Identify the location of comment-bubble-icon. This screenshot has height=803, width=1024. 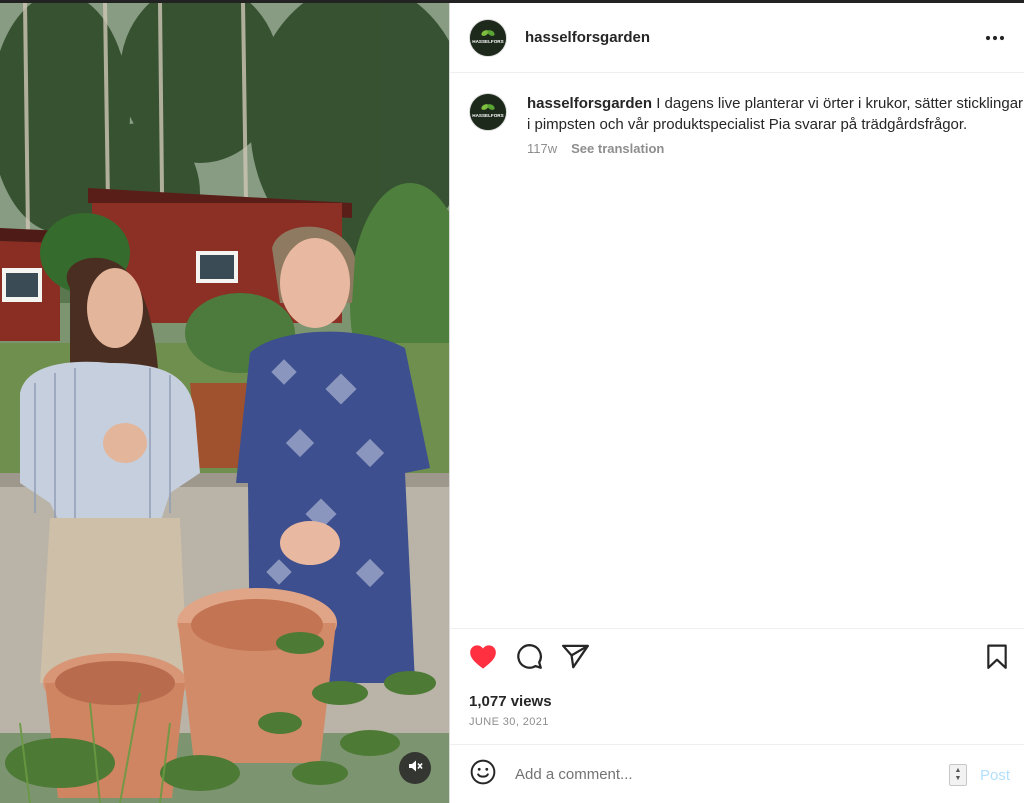
(529, 659).